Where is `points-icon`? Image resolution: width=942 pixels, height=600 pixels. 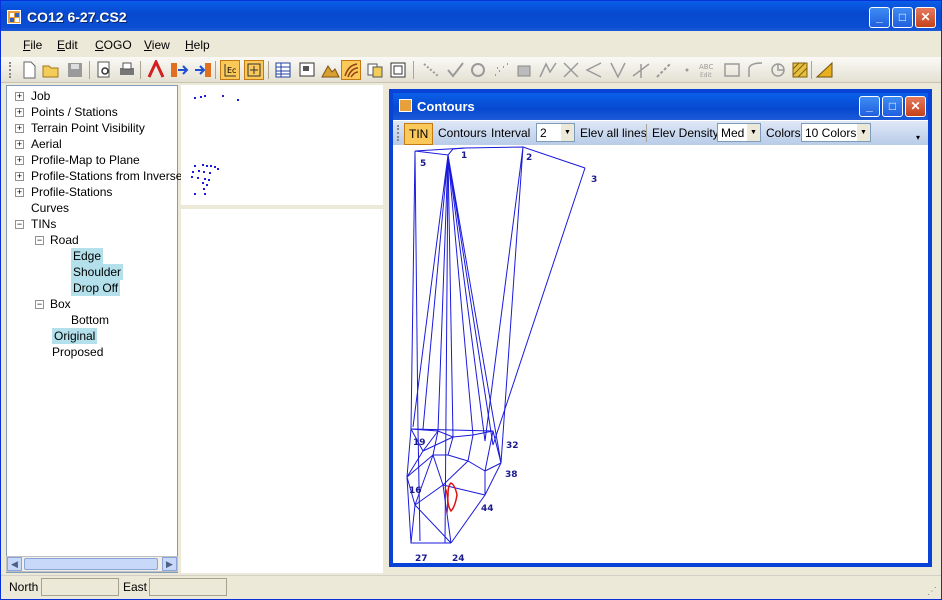
points-icon is located at coordinates (501, 70).